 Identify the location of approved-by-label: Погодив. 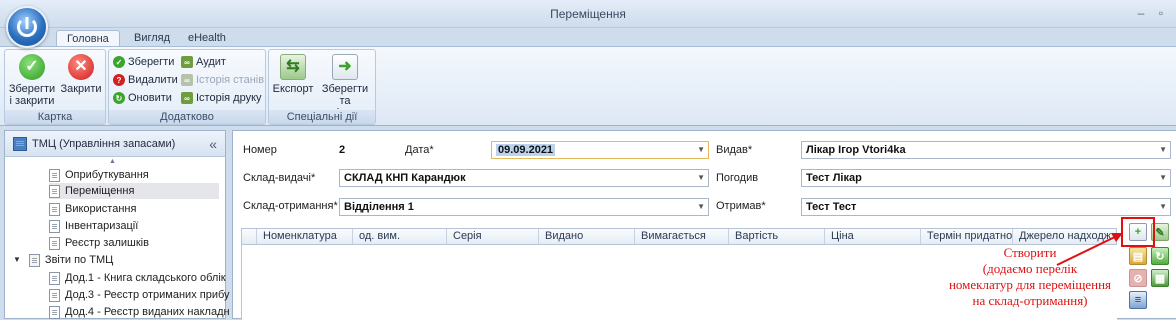
(737, 178).